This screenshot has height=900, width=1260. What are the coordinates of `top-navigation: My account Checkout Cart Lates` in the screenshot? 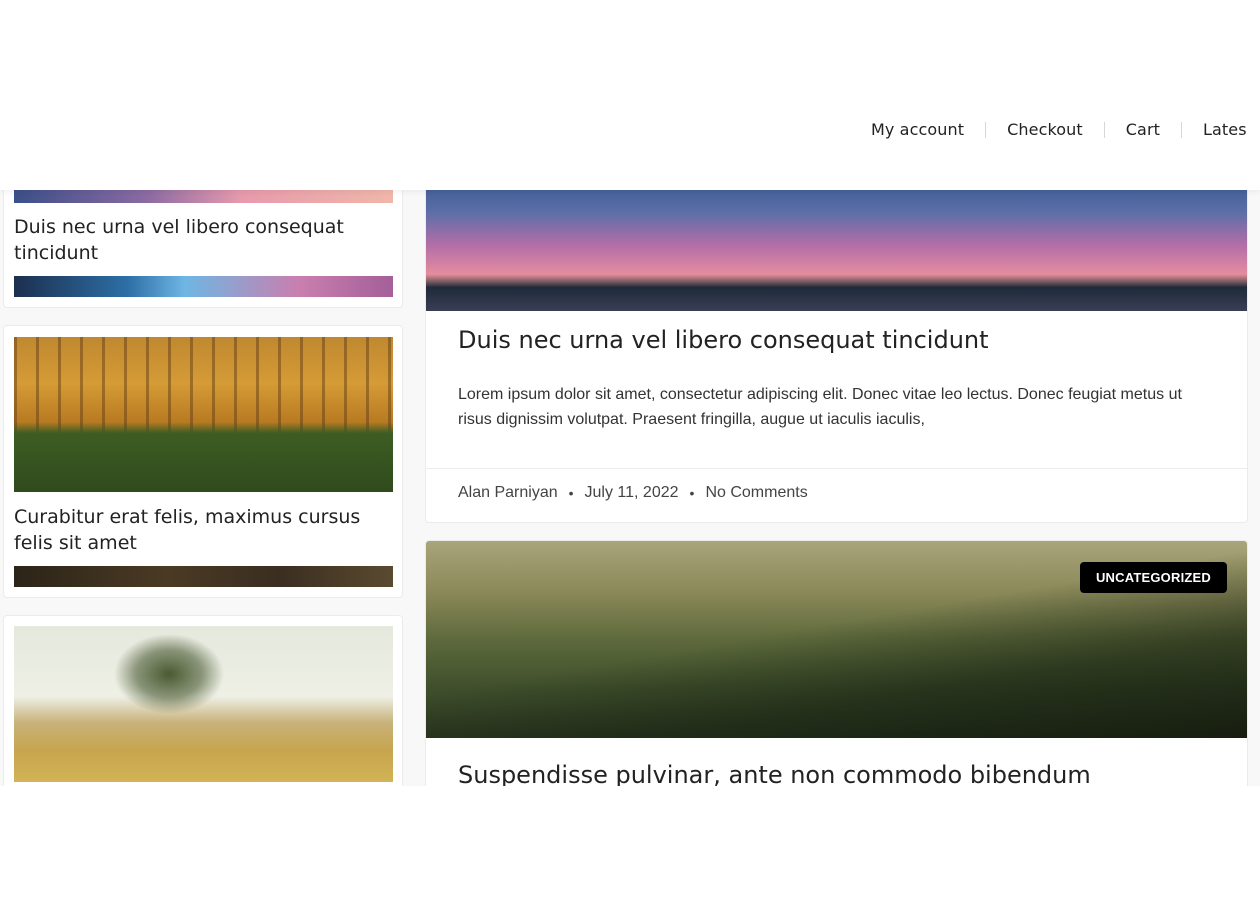 It's located at (1059, 129).